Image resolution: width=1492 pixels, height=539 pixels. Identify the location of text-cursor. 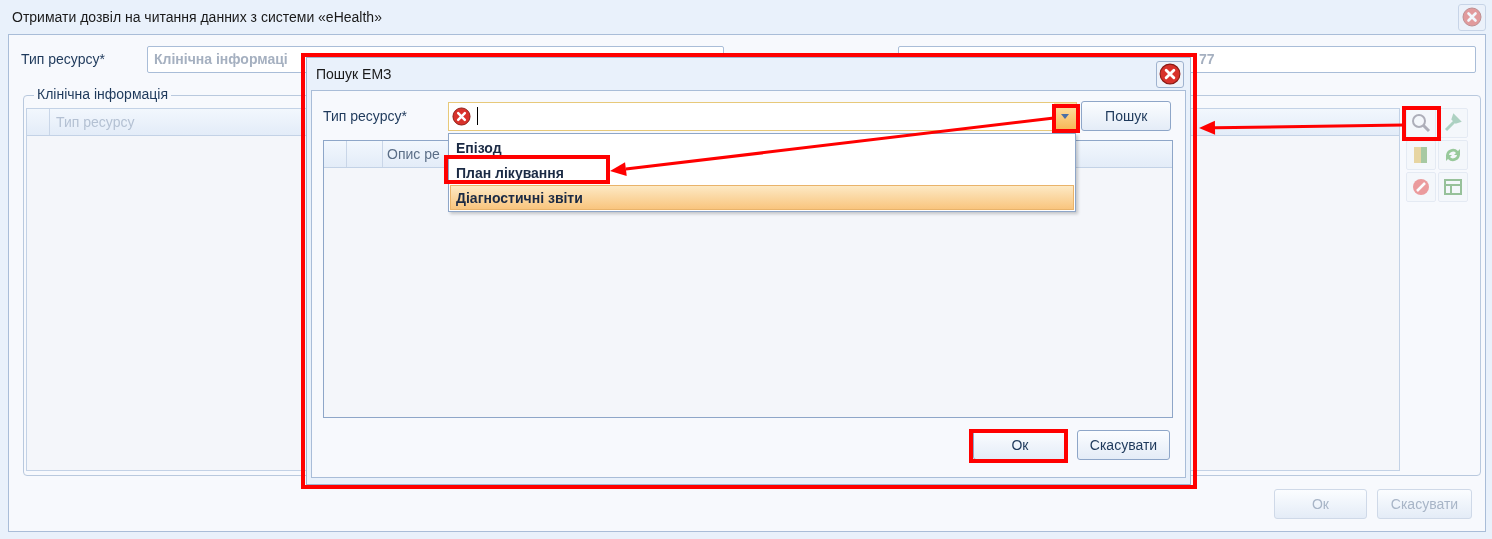
(478, 116).